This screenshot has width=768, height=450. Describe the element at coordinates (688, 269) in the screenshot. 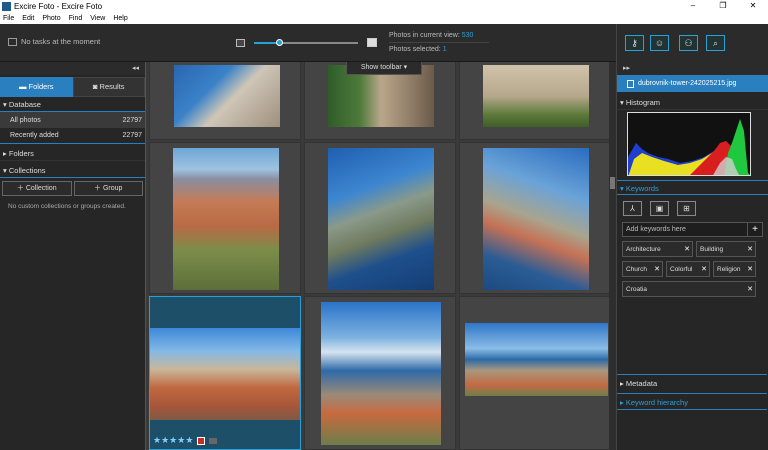

I see `keyword-chip: Colorful ✕` at that location.